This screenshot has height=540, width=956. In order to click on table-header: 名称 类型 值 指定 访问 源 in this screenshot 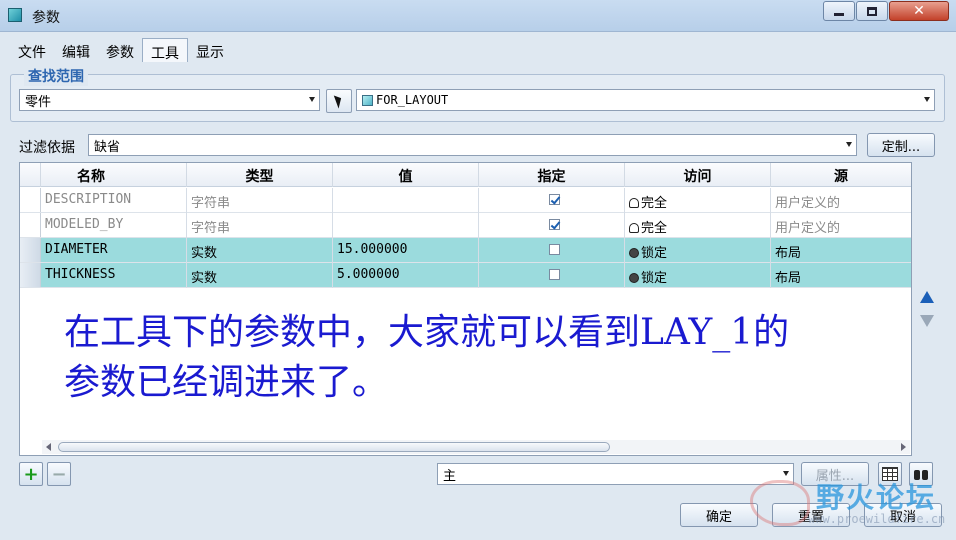, I will do `click(465, 175)`.